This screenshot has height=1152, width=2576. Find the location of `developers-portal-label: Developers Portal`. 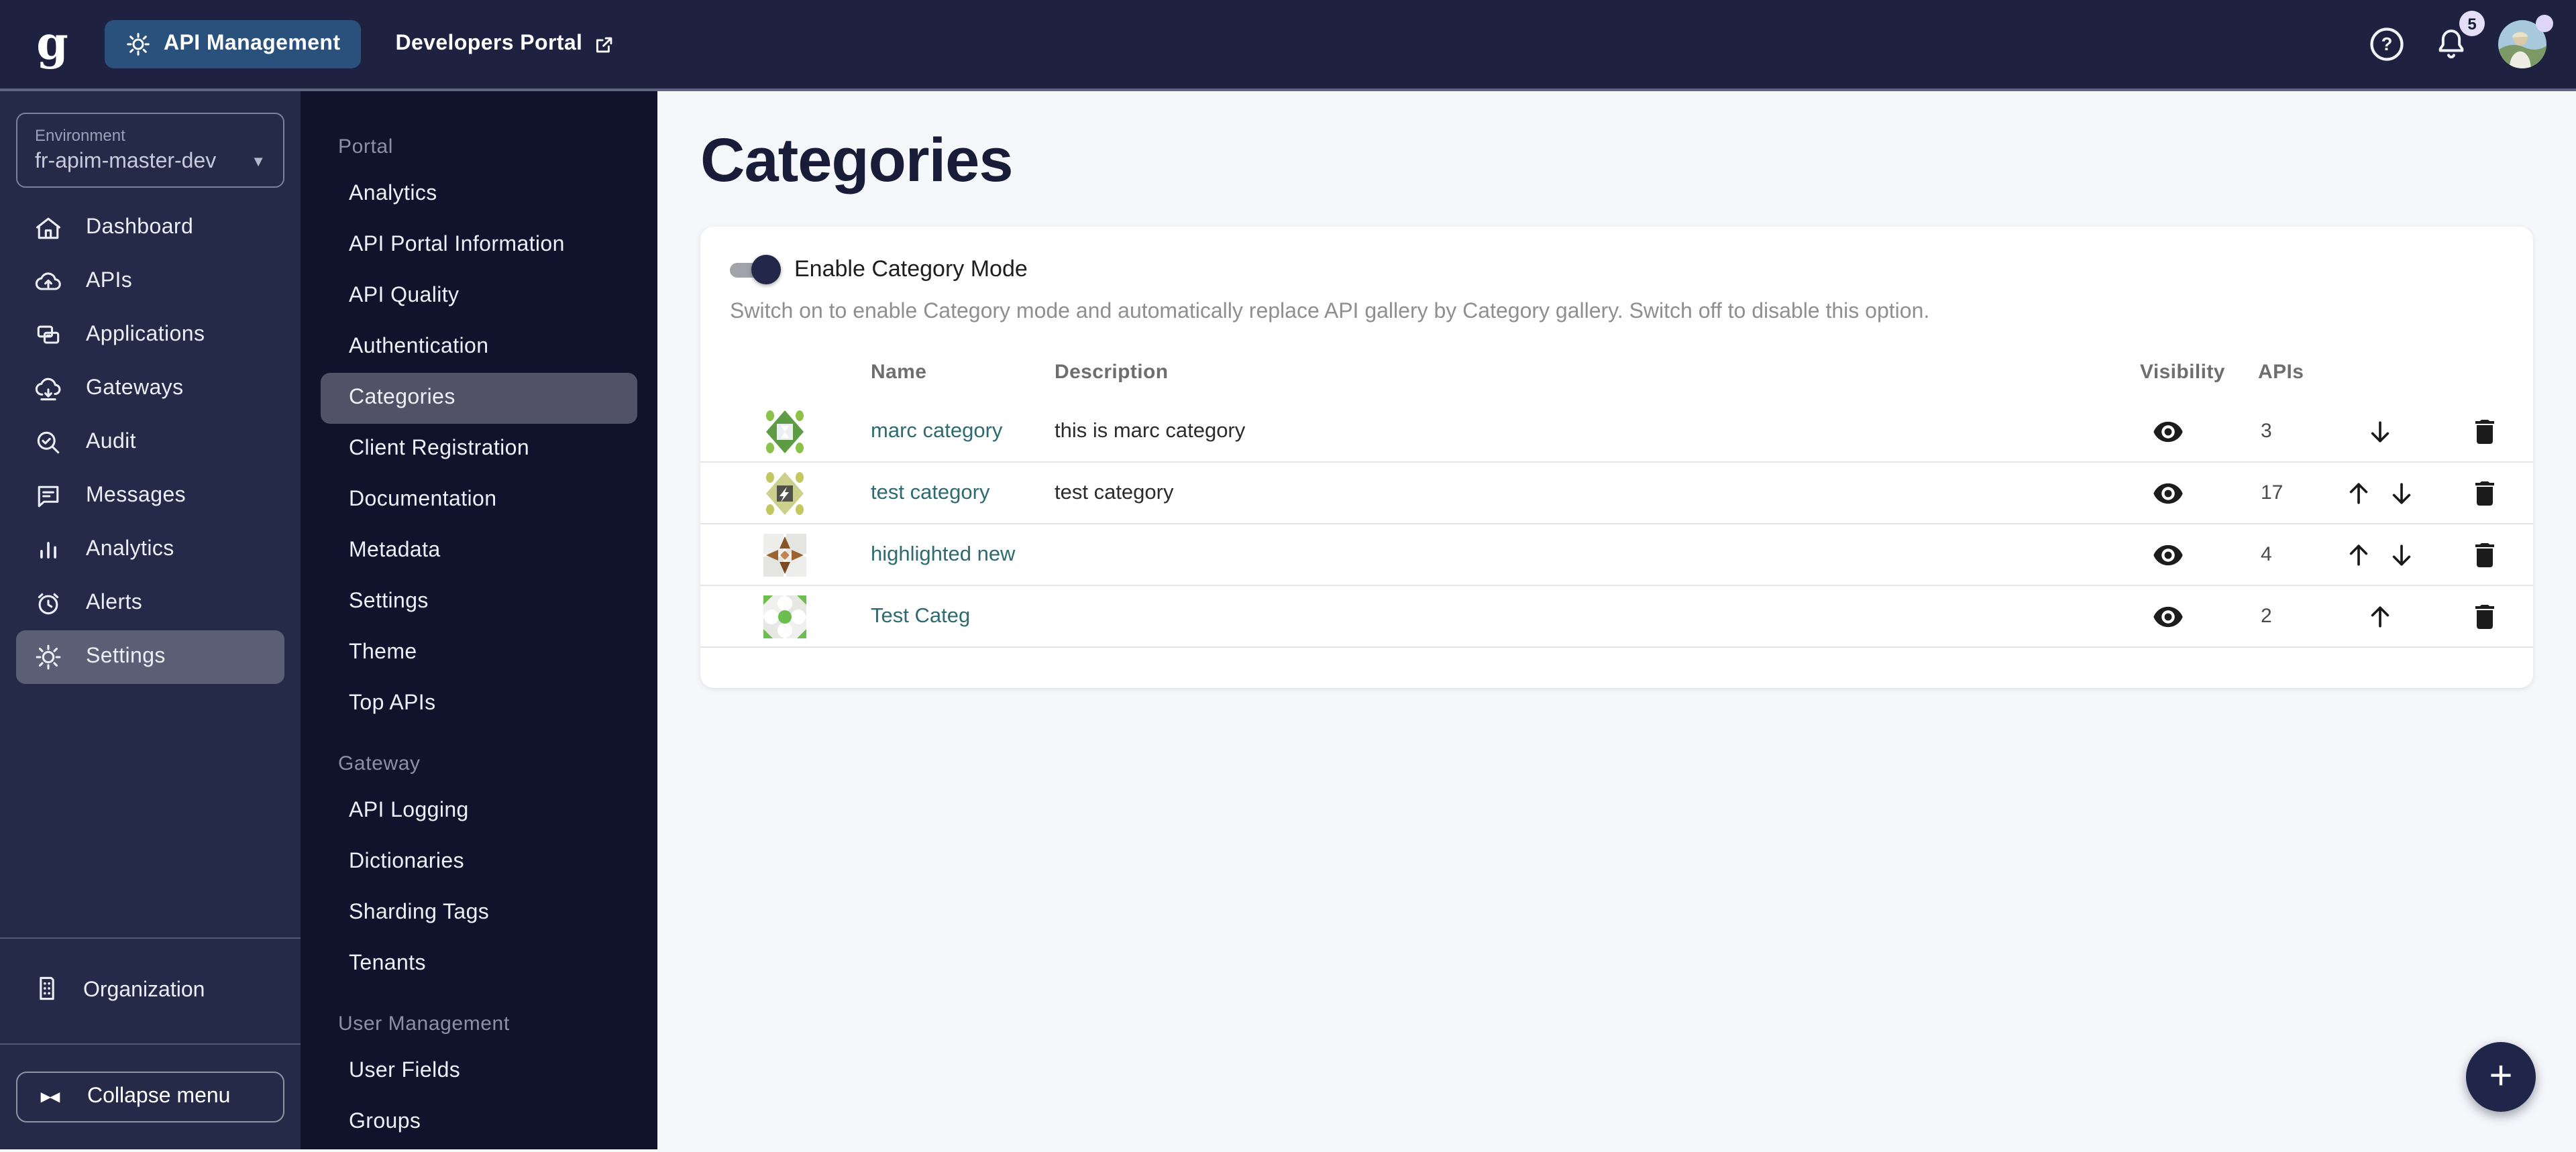

developers-portal-label: Developers Portal is located at coordinates (489, 43).